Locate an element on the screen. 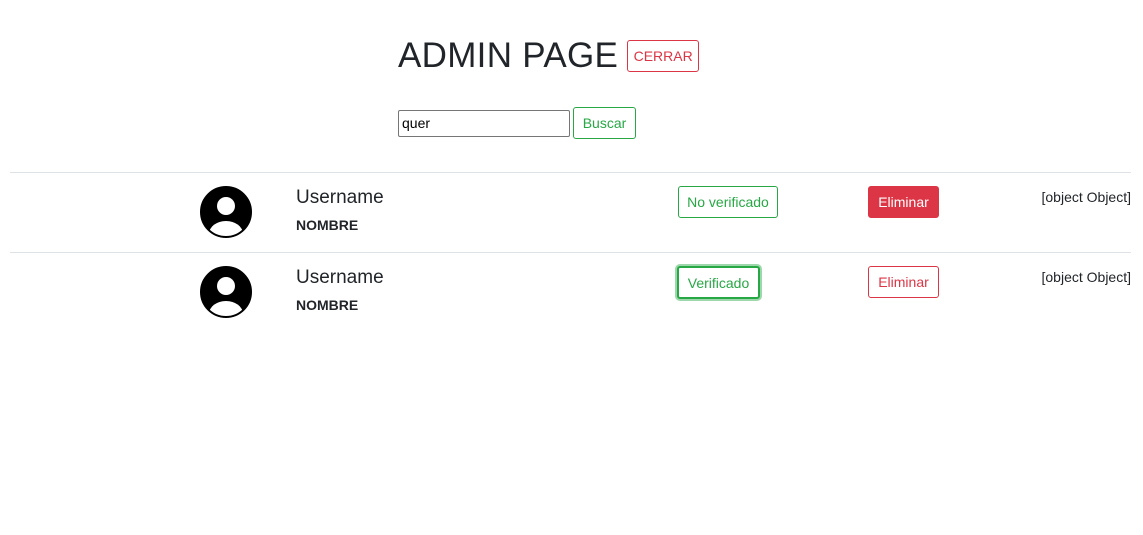 The width and height of the screenshot is (1143, 535). page-title: ADMIN PAGE is located at coordinates (508, 55).